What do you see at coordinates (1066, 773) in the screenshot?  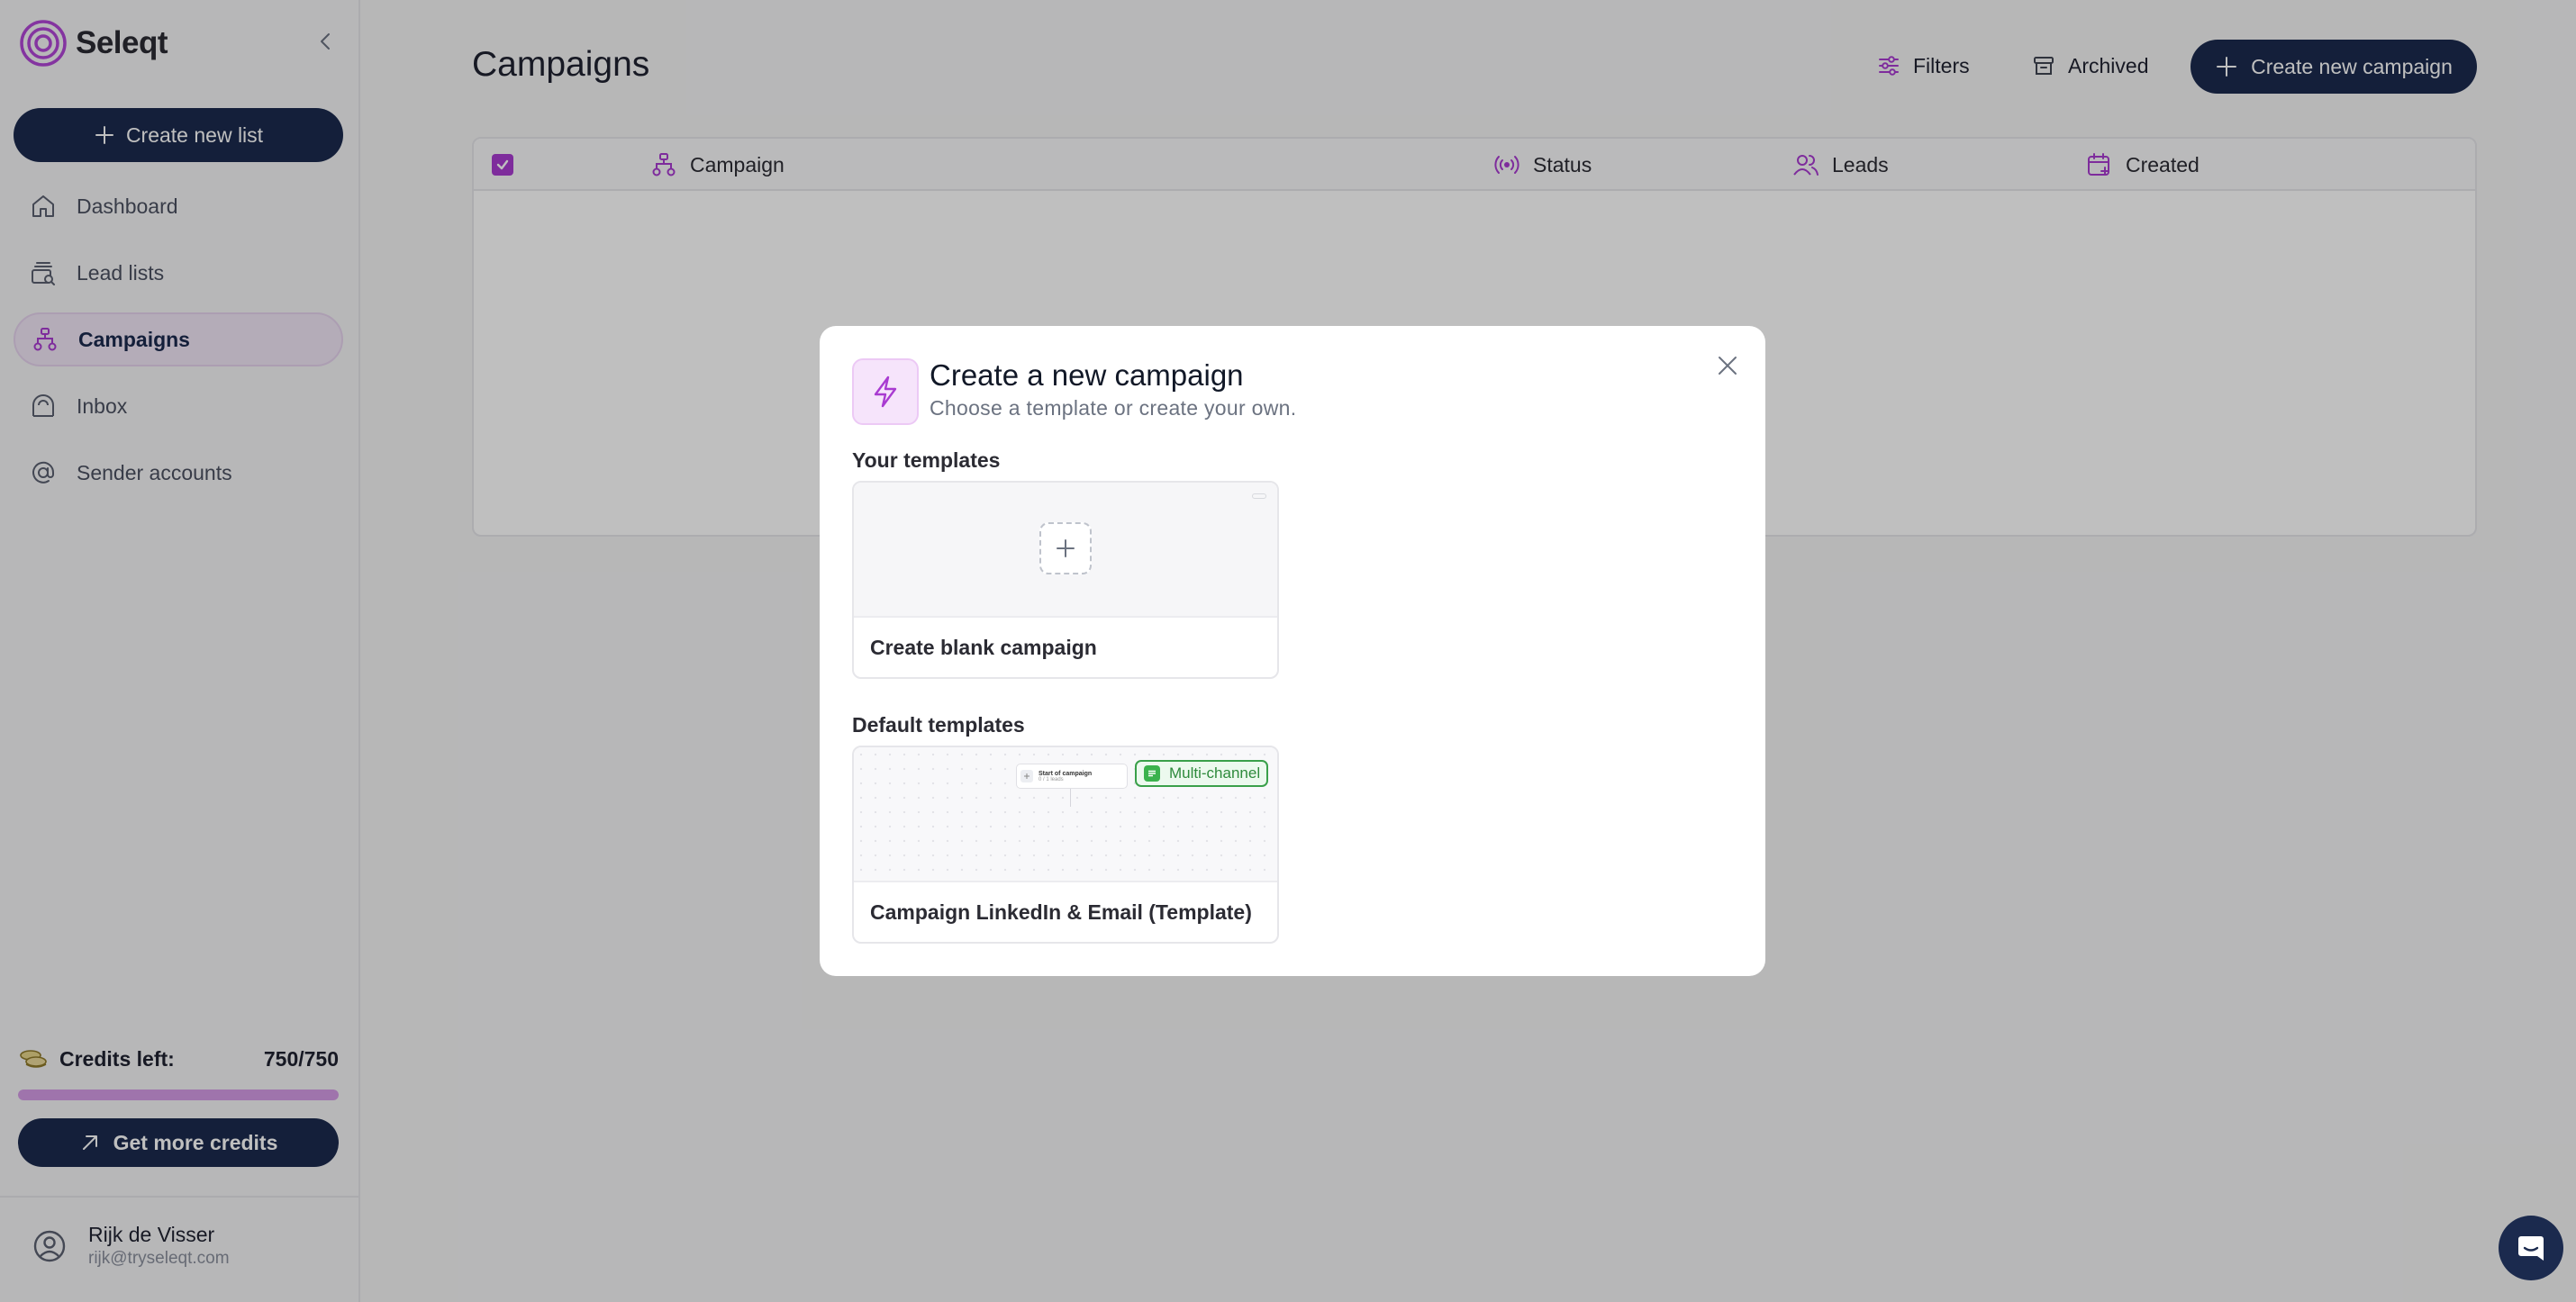 I see `preview-node-title: Start of campaign` at bounding box center [1066, 773].